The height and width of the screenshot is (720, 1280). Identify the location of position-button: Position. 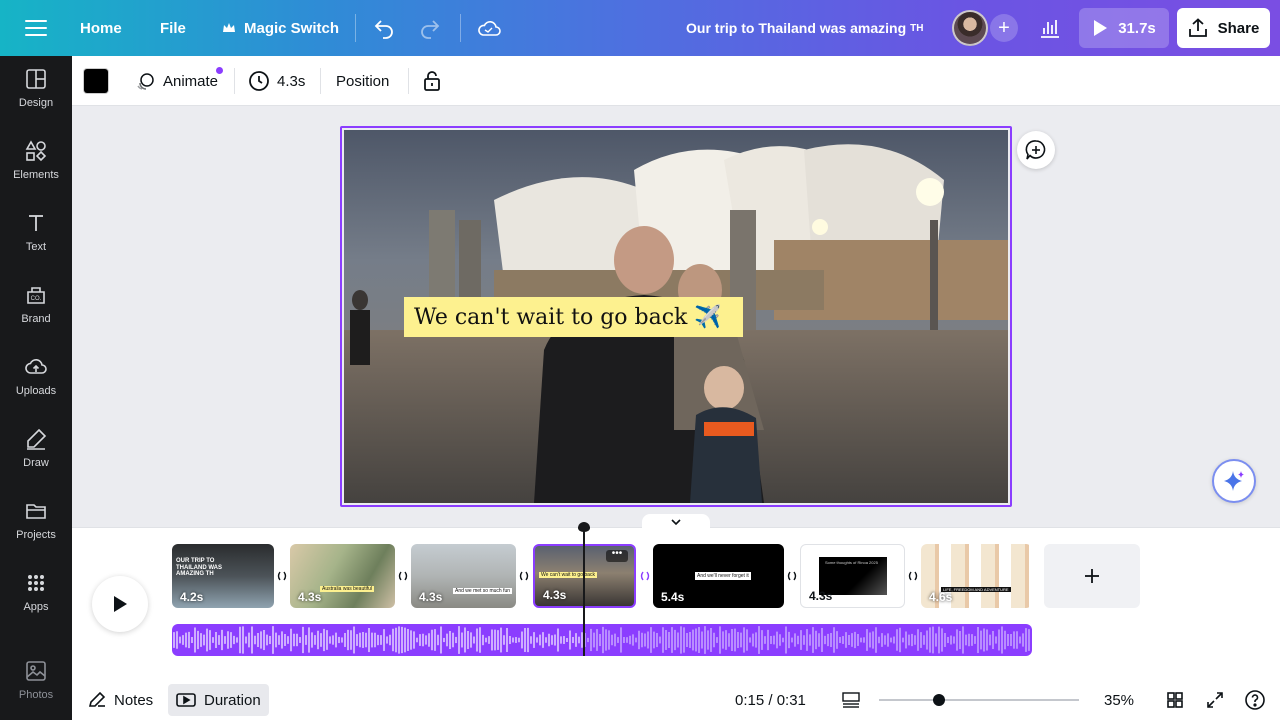
(362, 81).